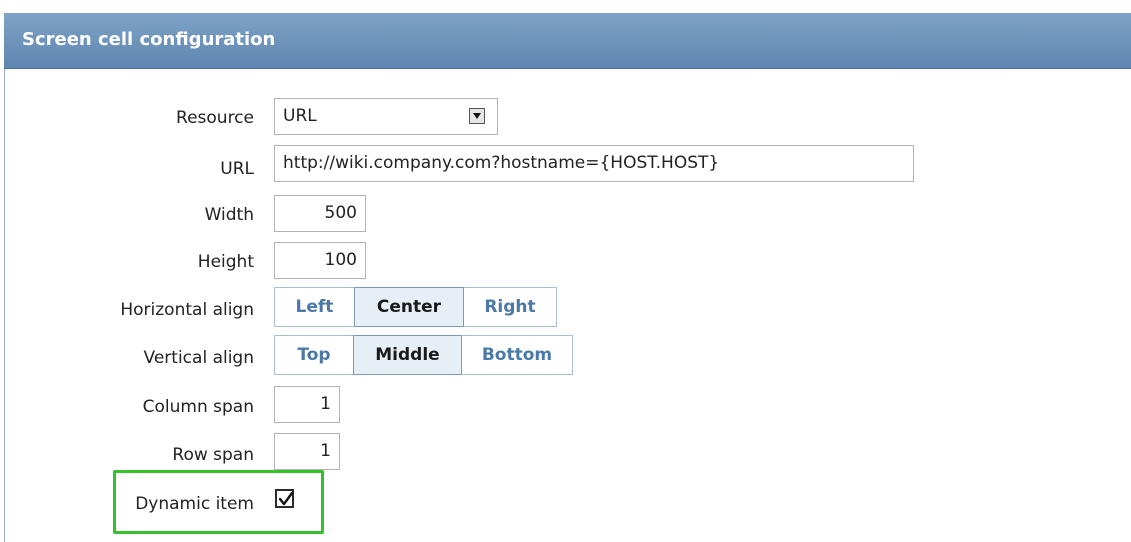  I want to click on vertical-align-label: Vertical align, so click(198, 358).